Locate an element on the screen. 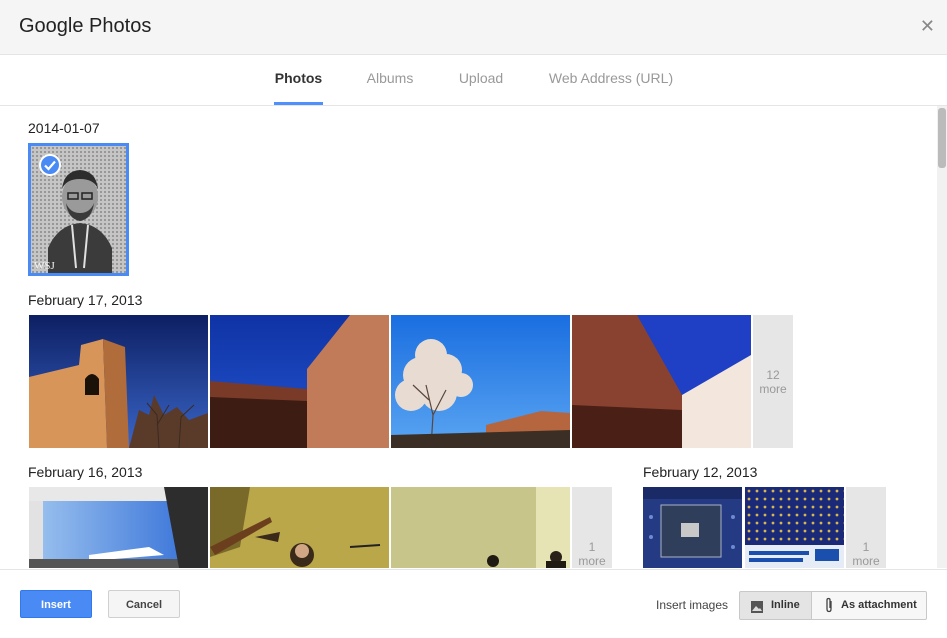  scrollbar is located at coordinates (942, 337).